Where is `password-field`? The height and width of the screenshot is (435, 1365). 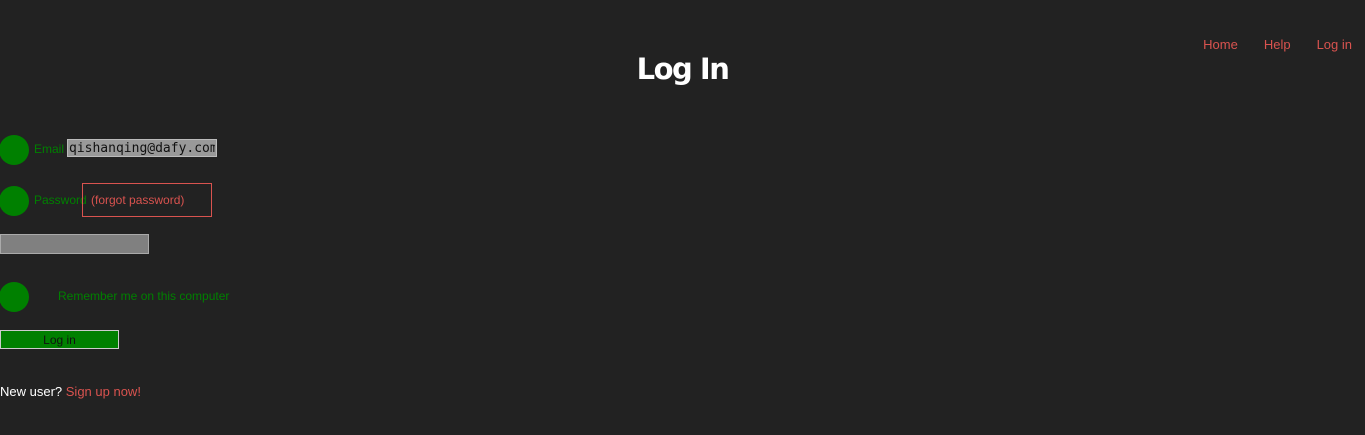
password-field is located at coordinates (74, 244).